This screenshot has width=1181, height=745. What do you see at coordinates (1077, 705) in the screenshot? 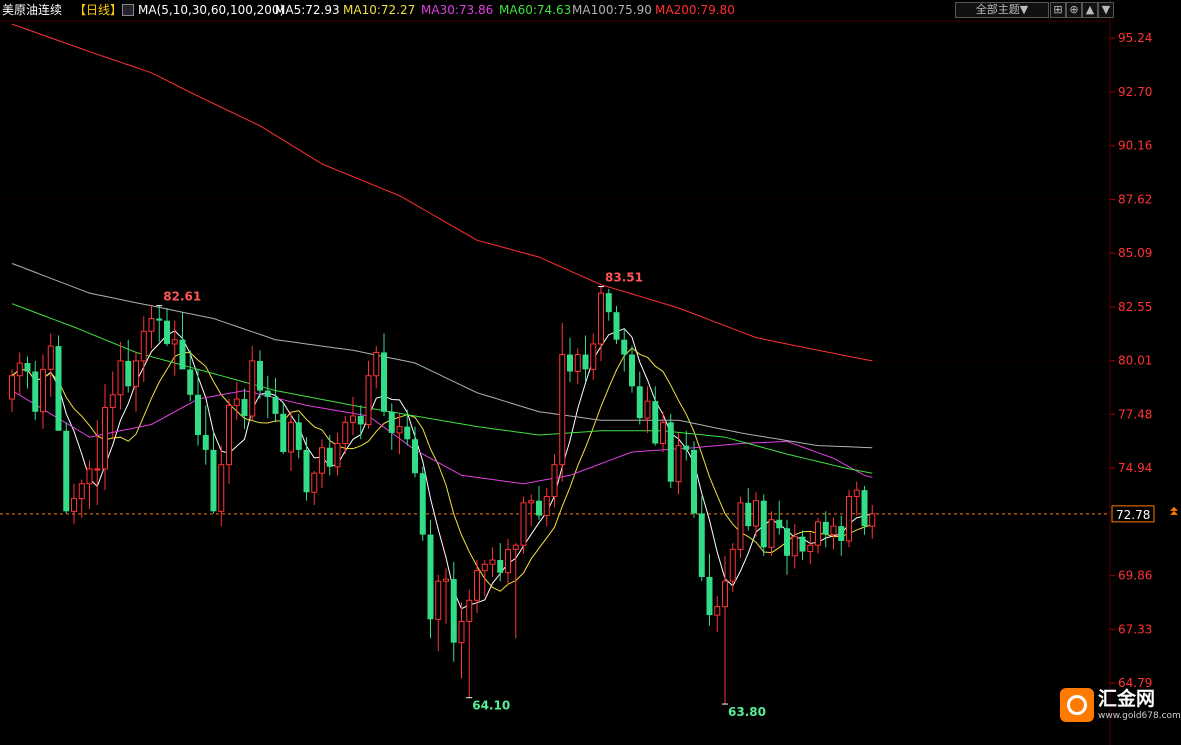
I see `logo-icon` at bounding box center [1077, 705].